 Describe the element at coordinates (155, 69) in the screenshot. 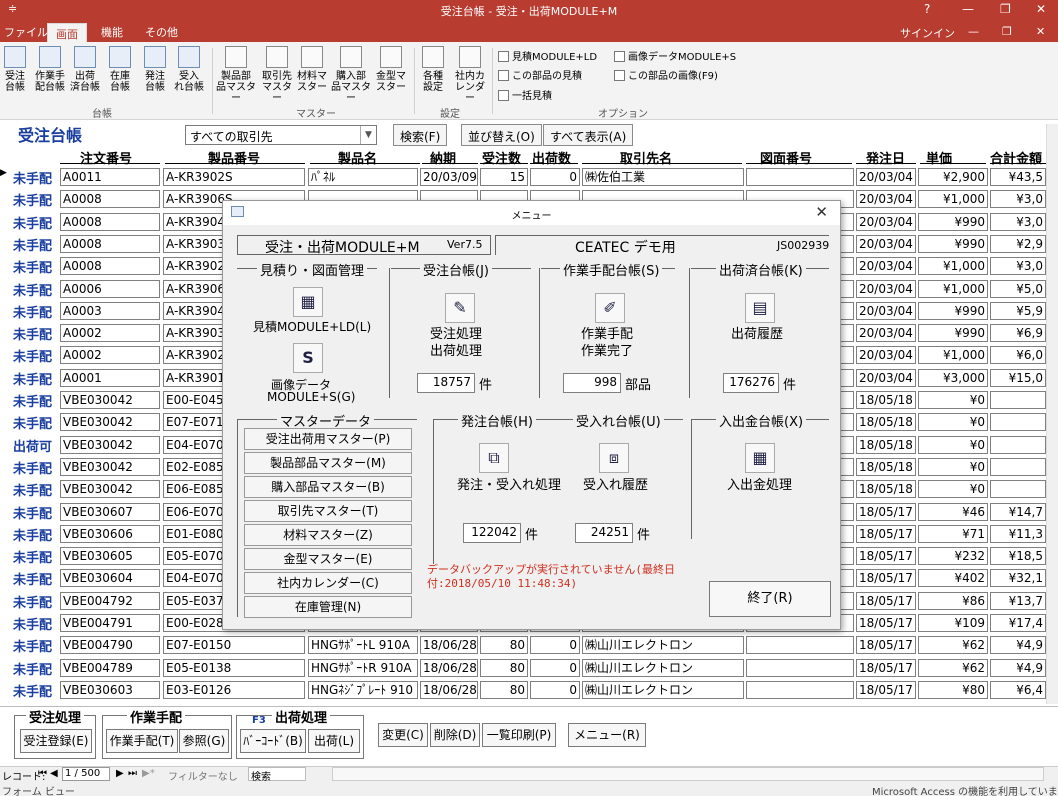

I see `ribbon-button-po-ledger: 発注 台帳` at that location.